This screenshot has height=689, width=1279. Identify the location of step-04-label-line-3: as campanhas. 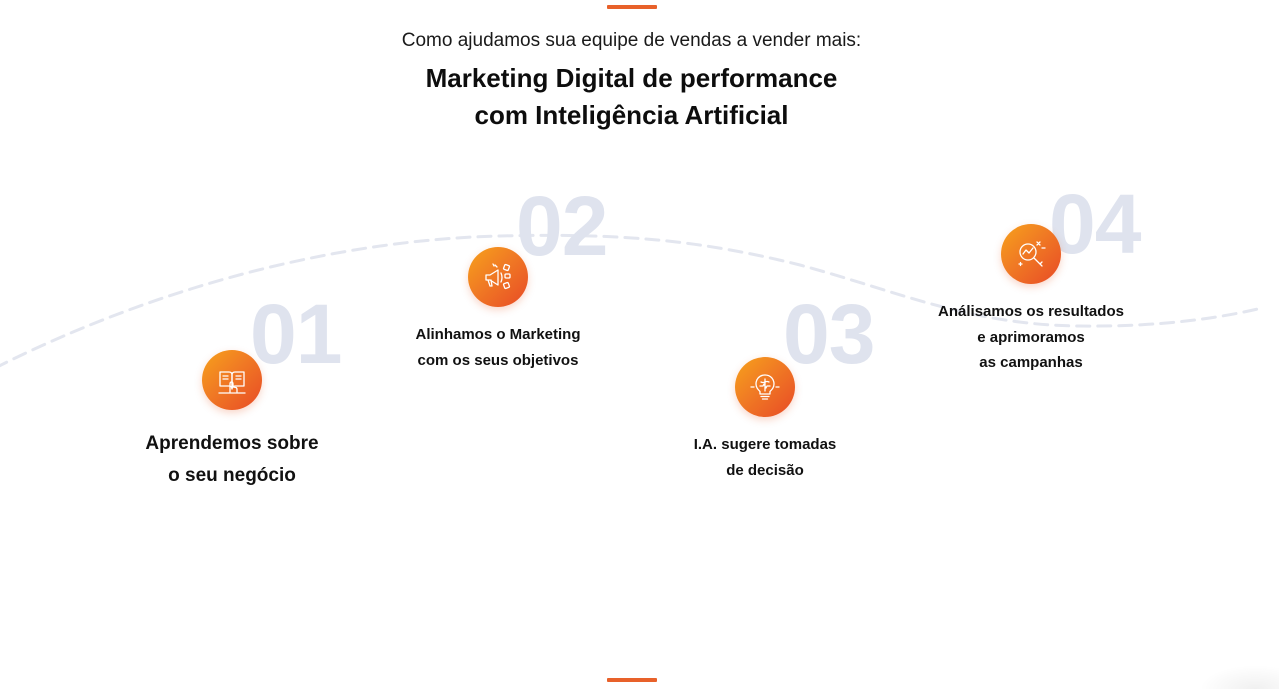
(1031, 362).